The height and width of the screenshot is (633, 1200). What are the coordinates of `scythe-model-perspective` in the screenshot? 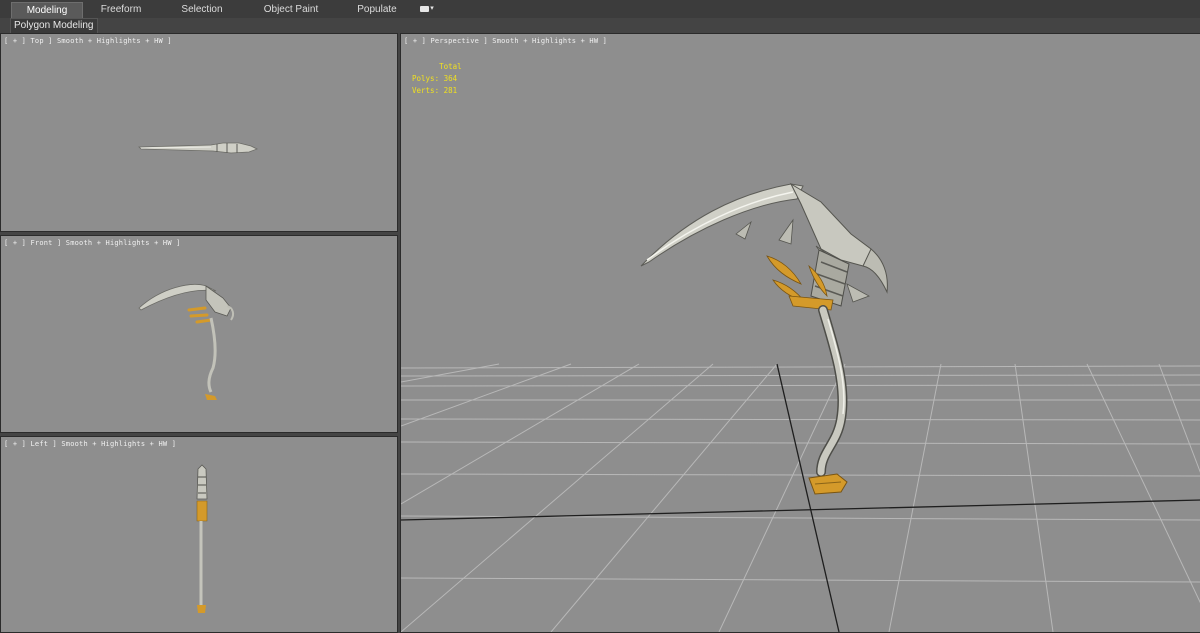 It's located at (764, 338).